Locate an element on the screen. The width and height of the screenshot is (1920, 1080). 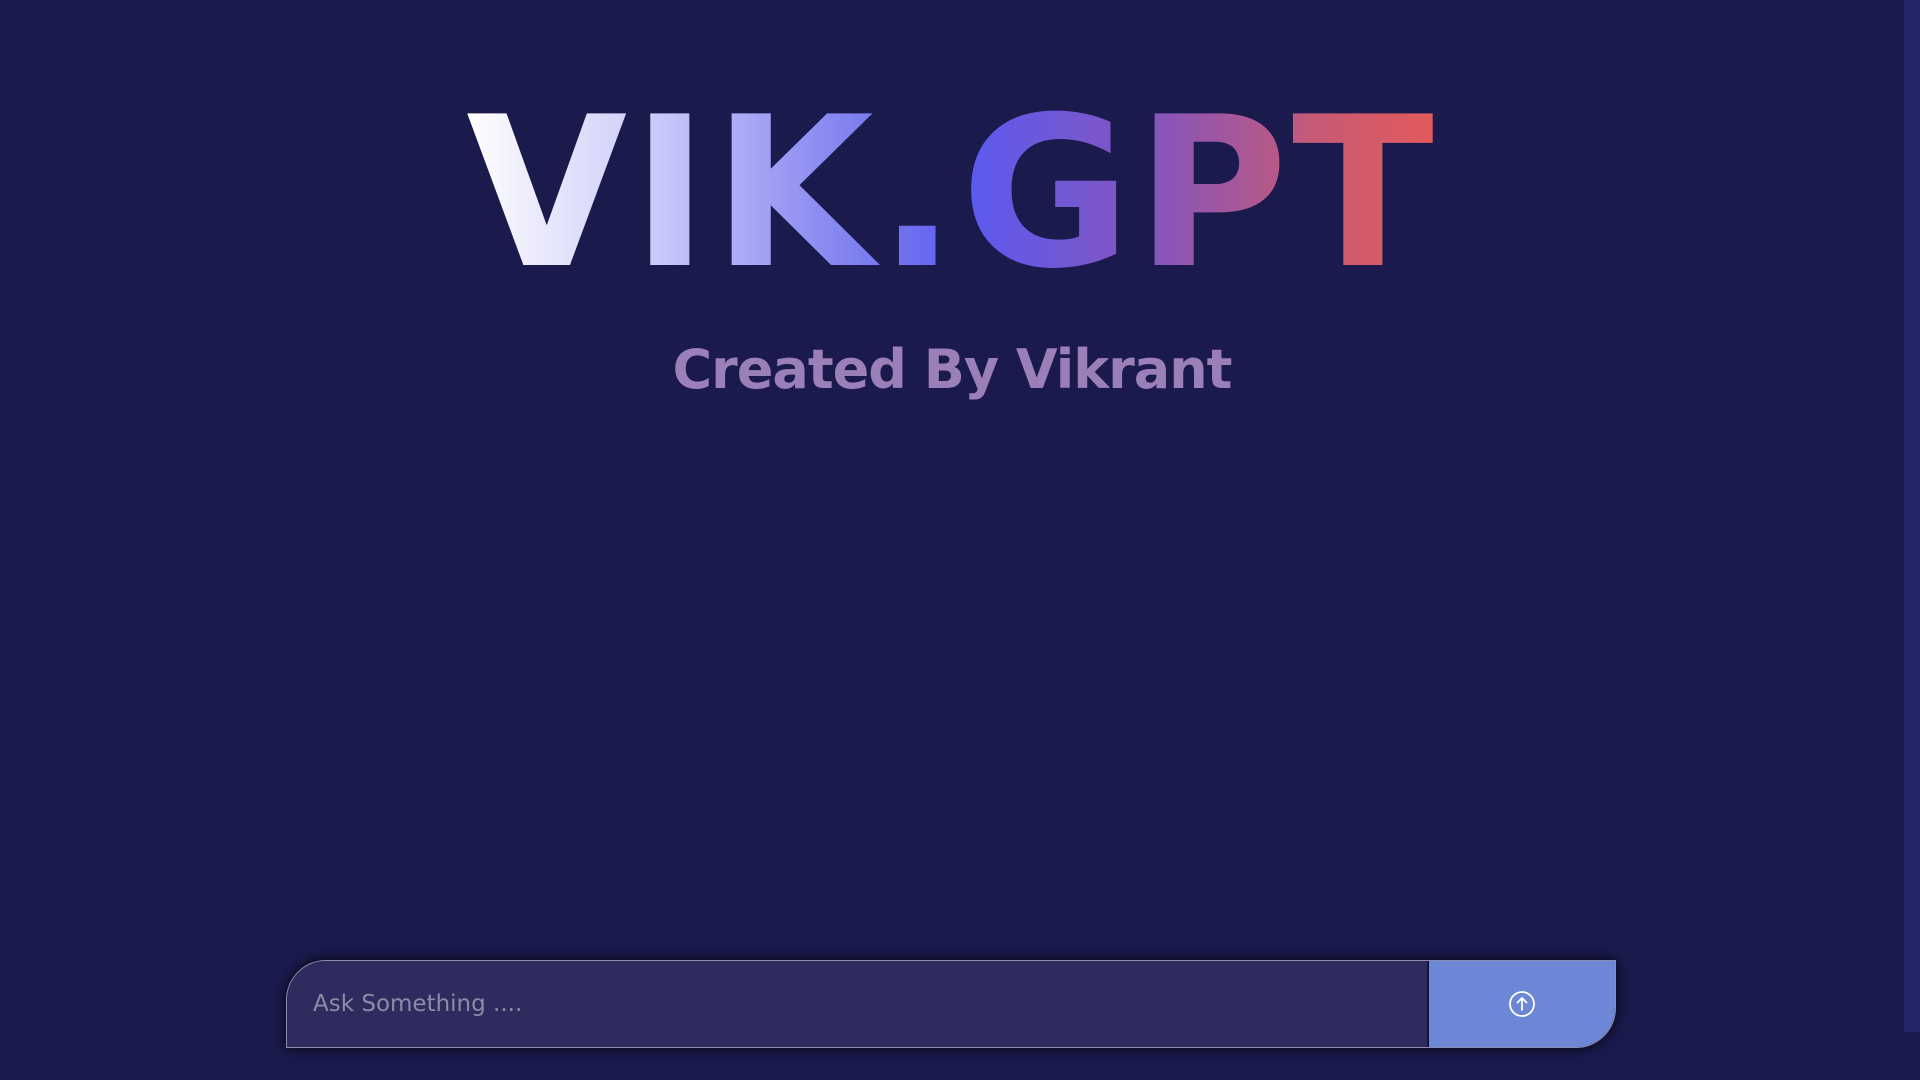
prompt-bar is located at coordinates (951, 1004).